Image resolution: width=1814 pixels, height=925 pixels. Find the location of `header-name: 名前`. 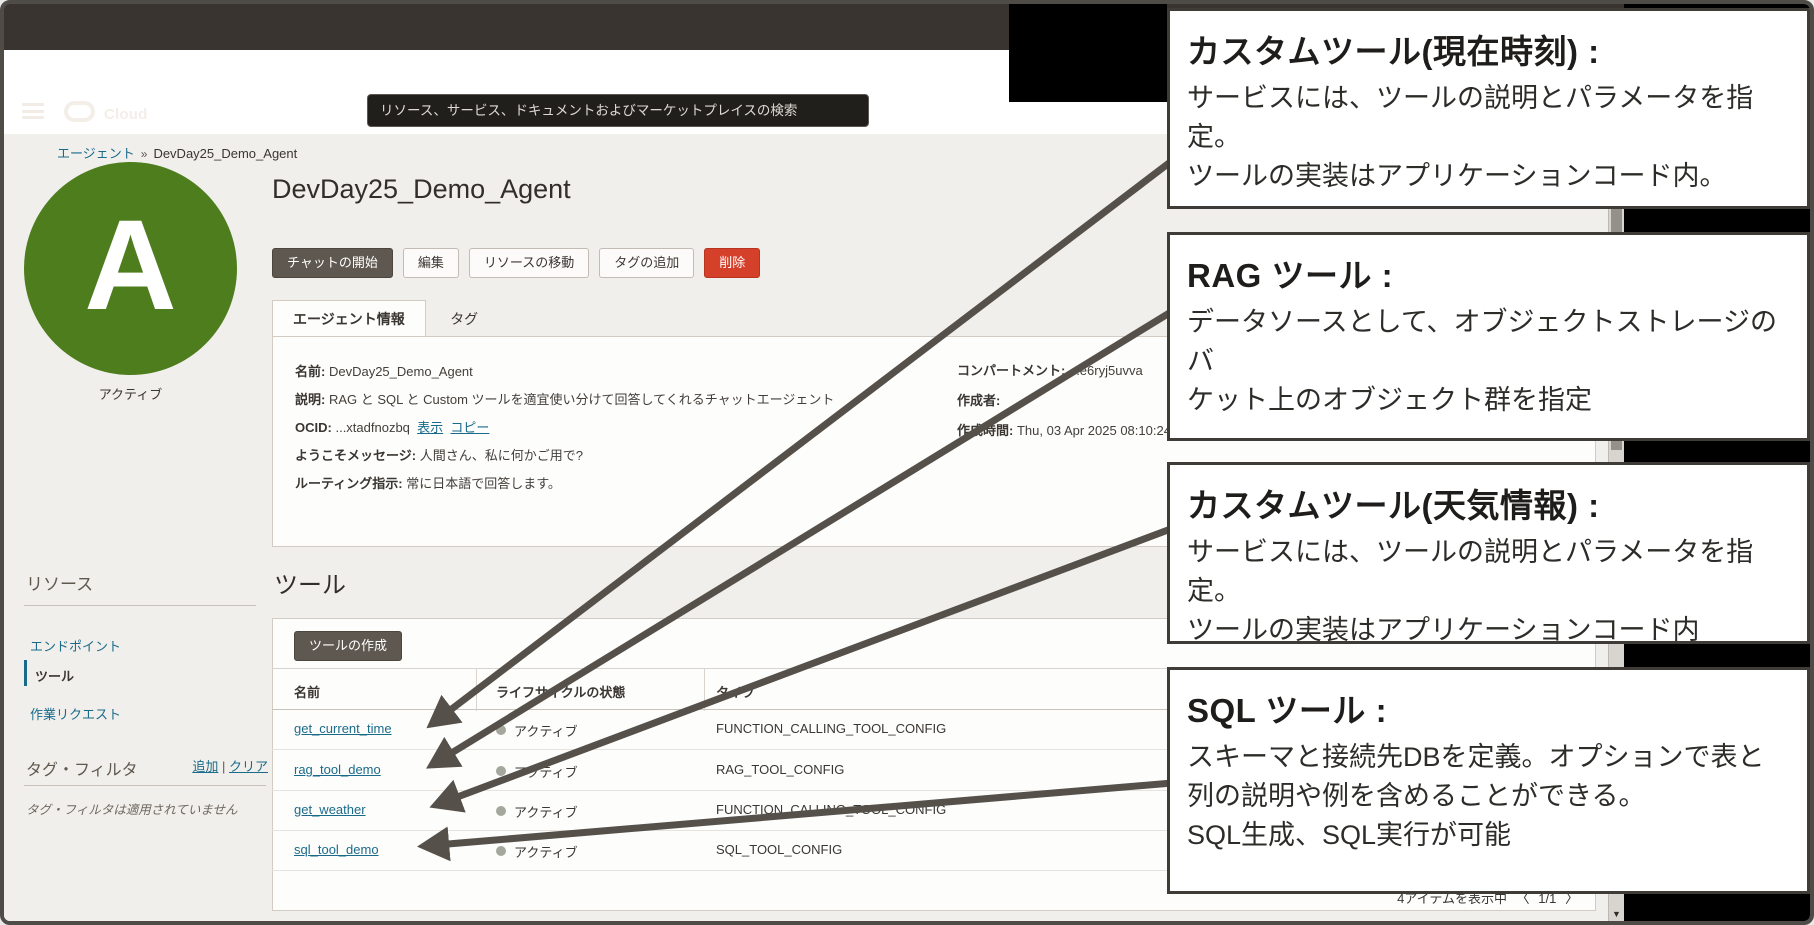

header-name: 名前 is located at coordinates (307, 692).